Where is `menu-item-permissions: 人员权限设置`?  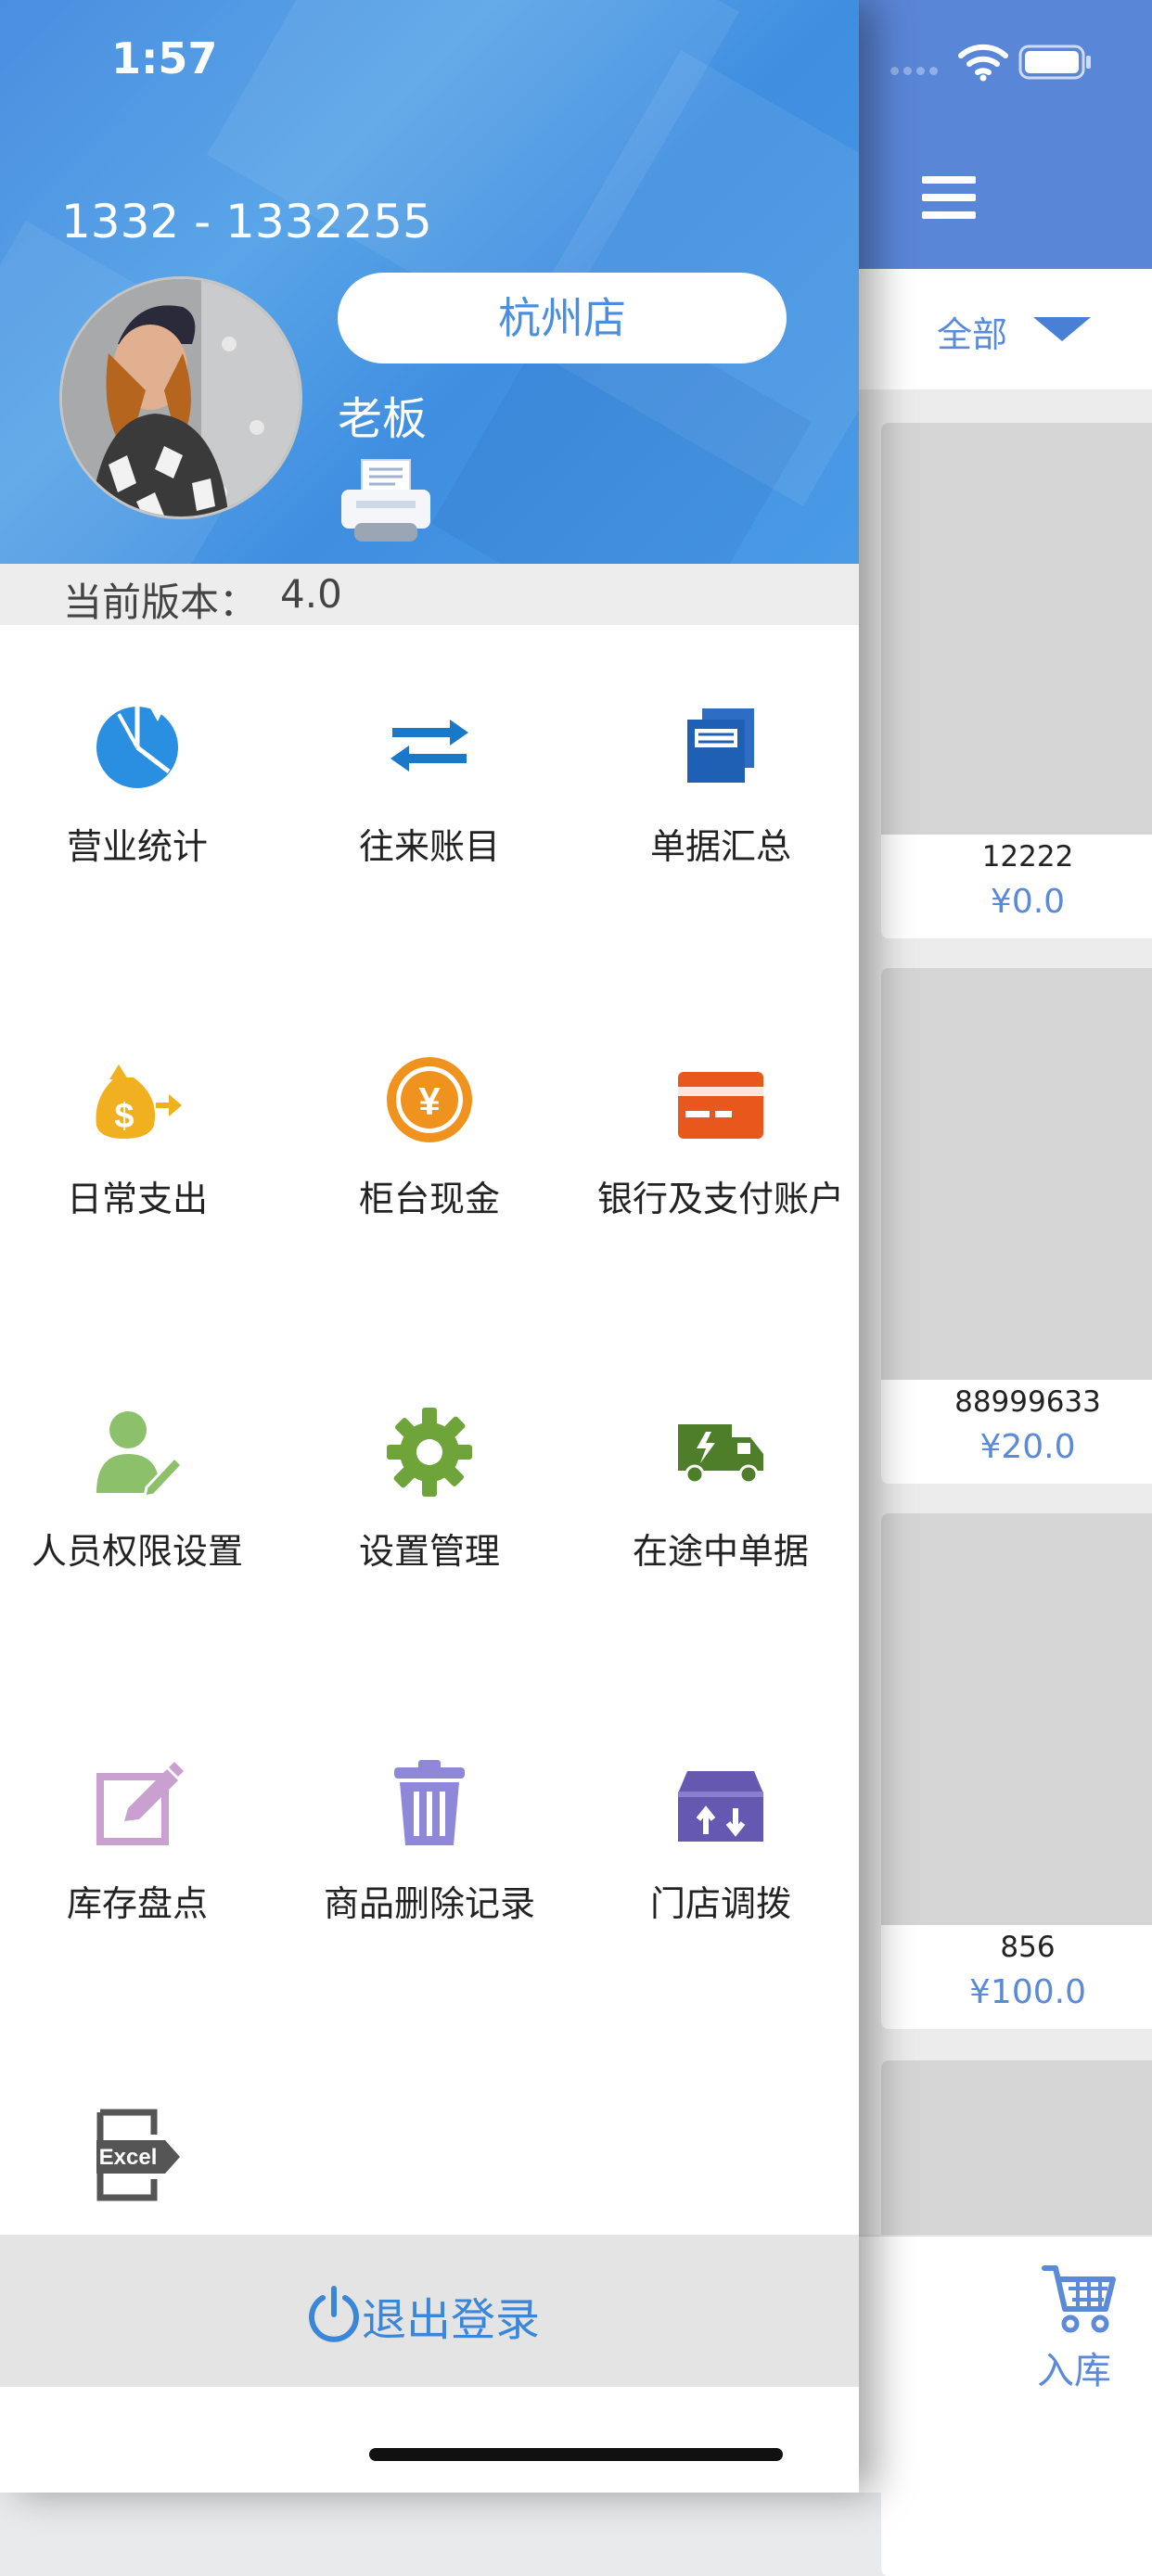 menu-item-permissions: 人员权限设置 is located at coordinates (141, 1580).